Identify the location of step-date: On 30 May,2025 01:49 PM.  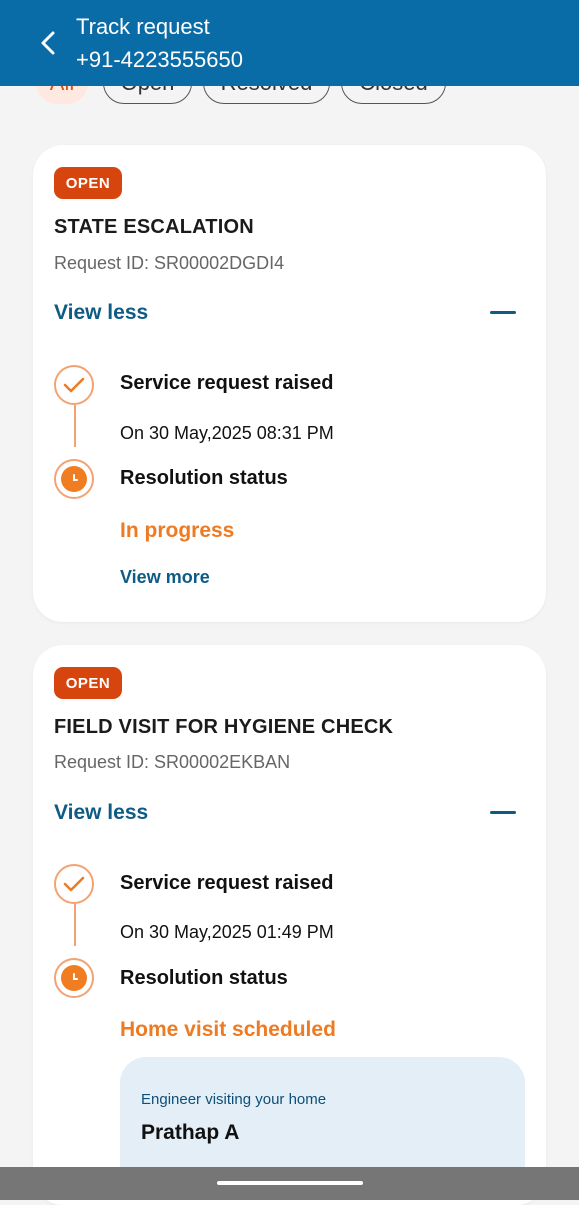
(227, 932).